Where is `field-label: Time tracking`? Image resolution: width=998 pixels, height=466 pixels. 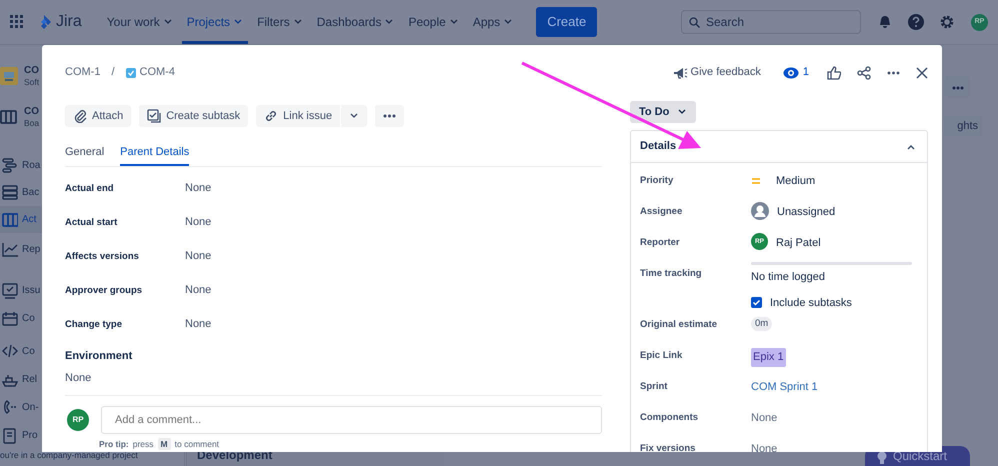 field-label: Time tracking is located at coordinates (671, 274).